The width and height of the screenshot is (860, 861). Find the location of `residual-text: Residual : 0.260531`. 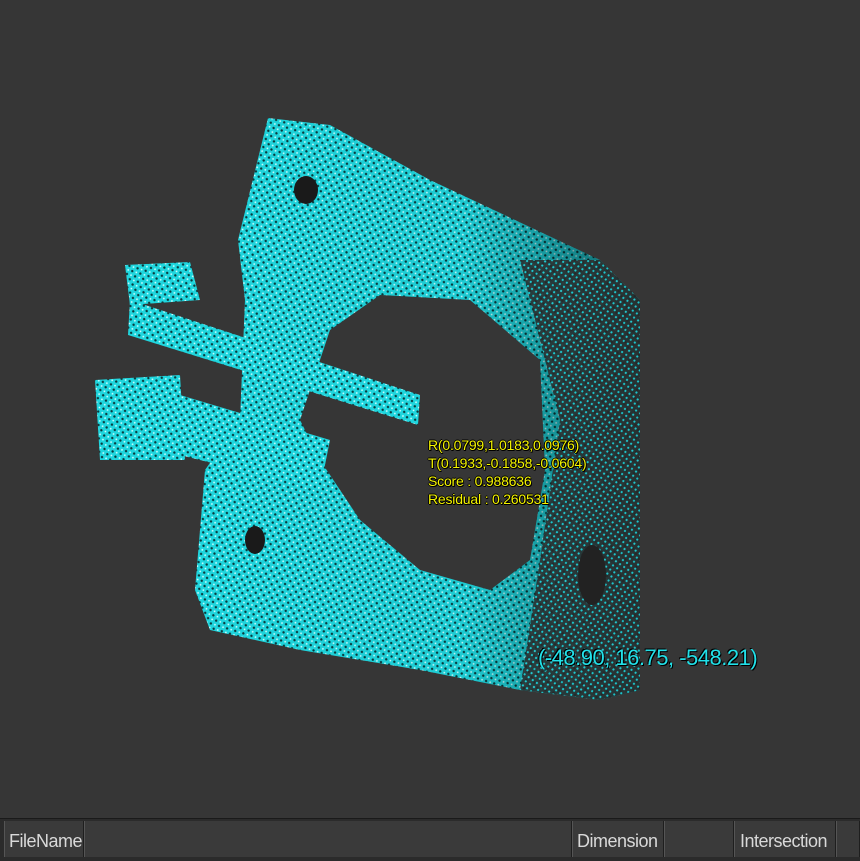

residual-text: Residual : 0.260531 is located at coordinates (488, 499).